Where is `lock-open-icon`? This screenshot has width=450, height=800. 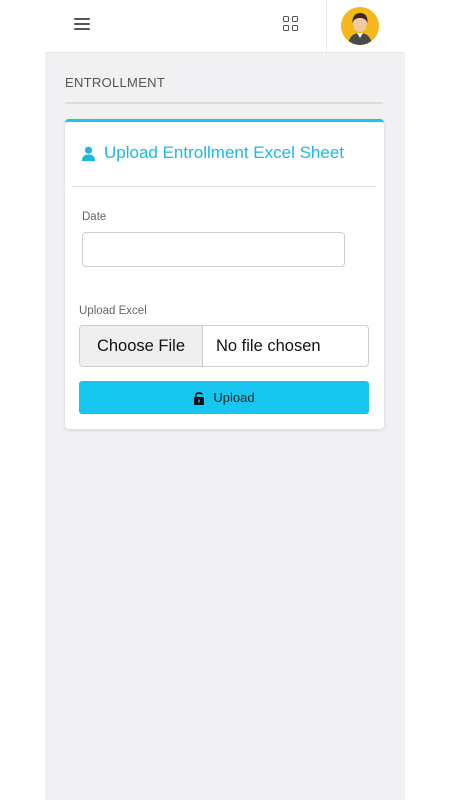
lock-open-icon is located at coordinates (199, 398).